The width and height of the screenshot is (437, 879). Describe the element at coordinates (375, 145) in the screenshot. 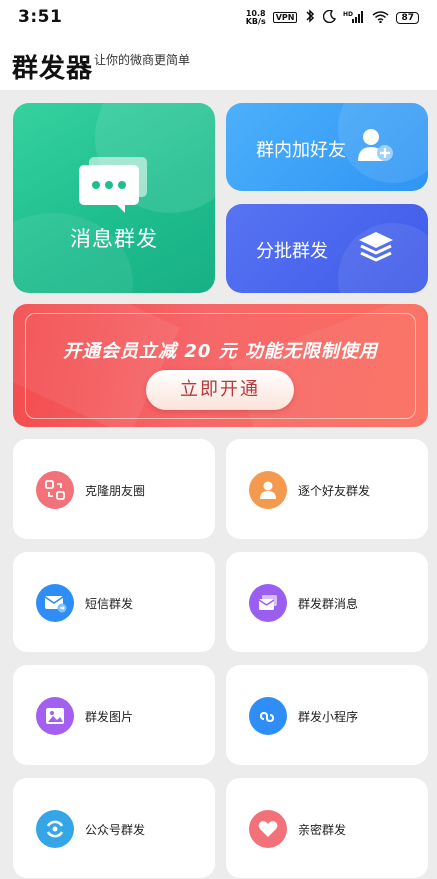

I see `add-user-icon` at that location.